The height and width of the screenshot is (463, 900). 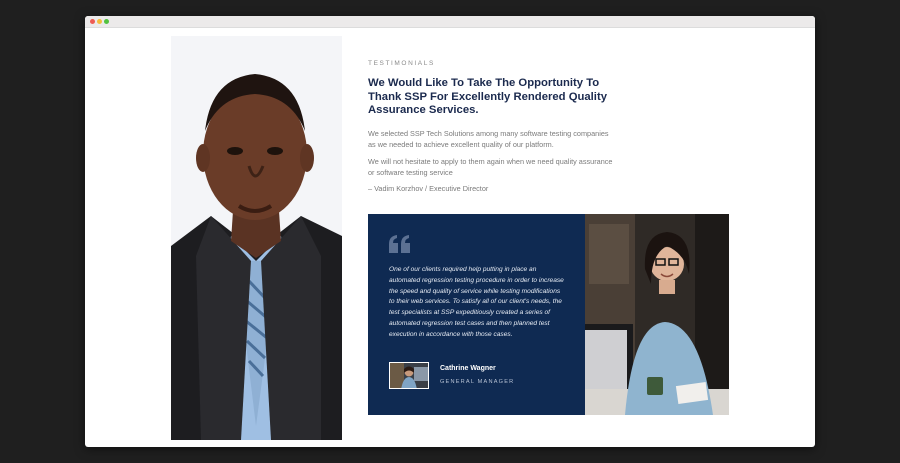 I want to click on avatar, so click(x=409, y=375).